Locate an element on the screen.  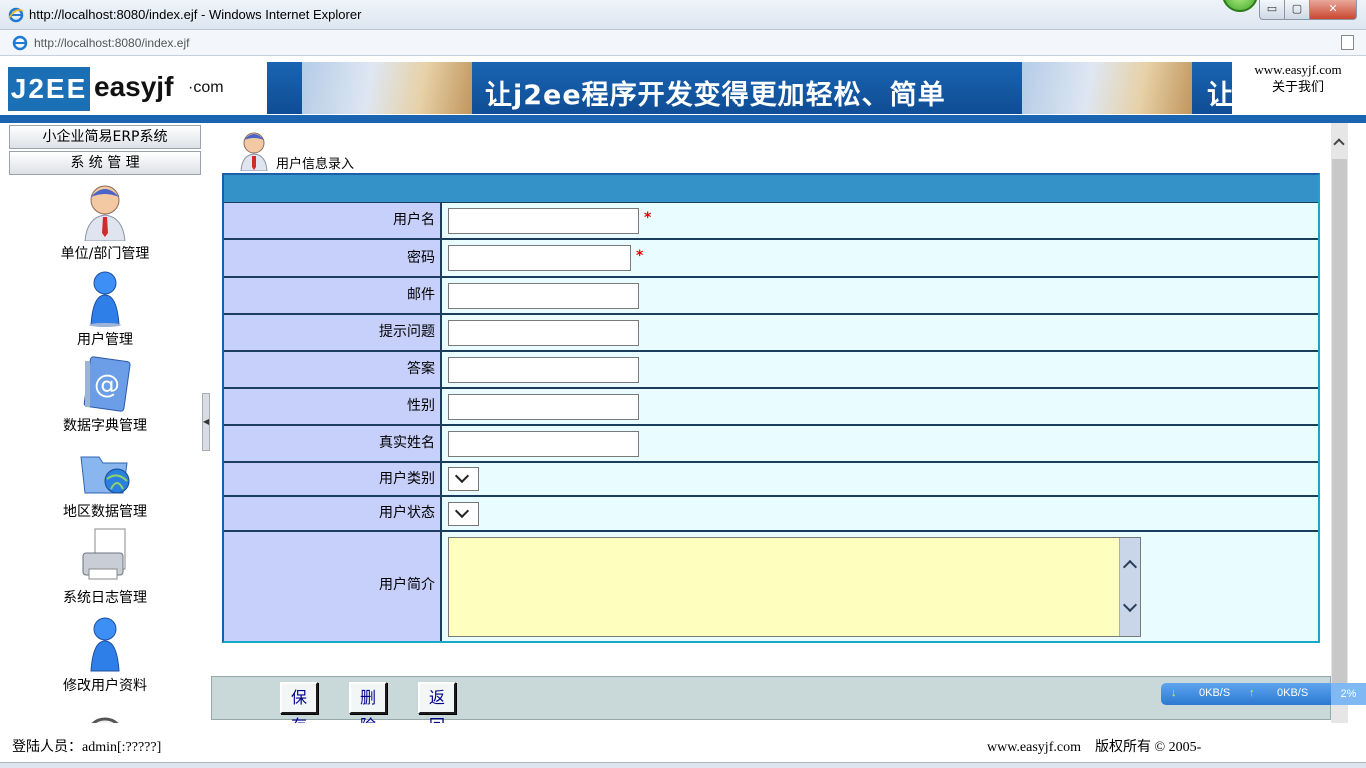
sidebar-item-label: 修改用户资料 is located at coordinates (105, 686).